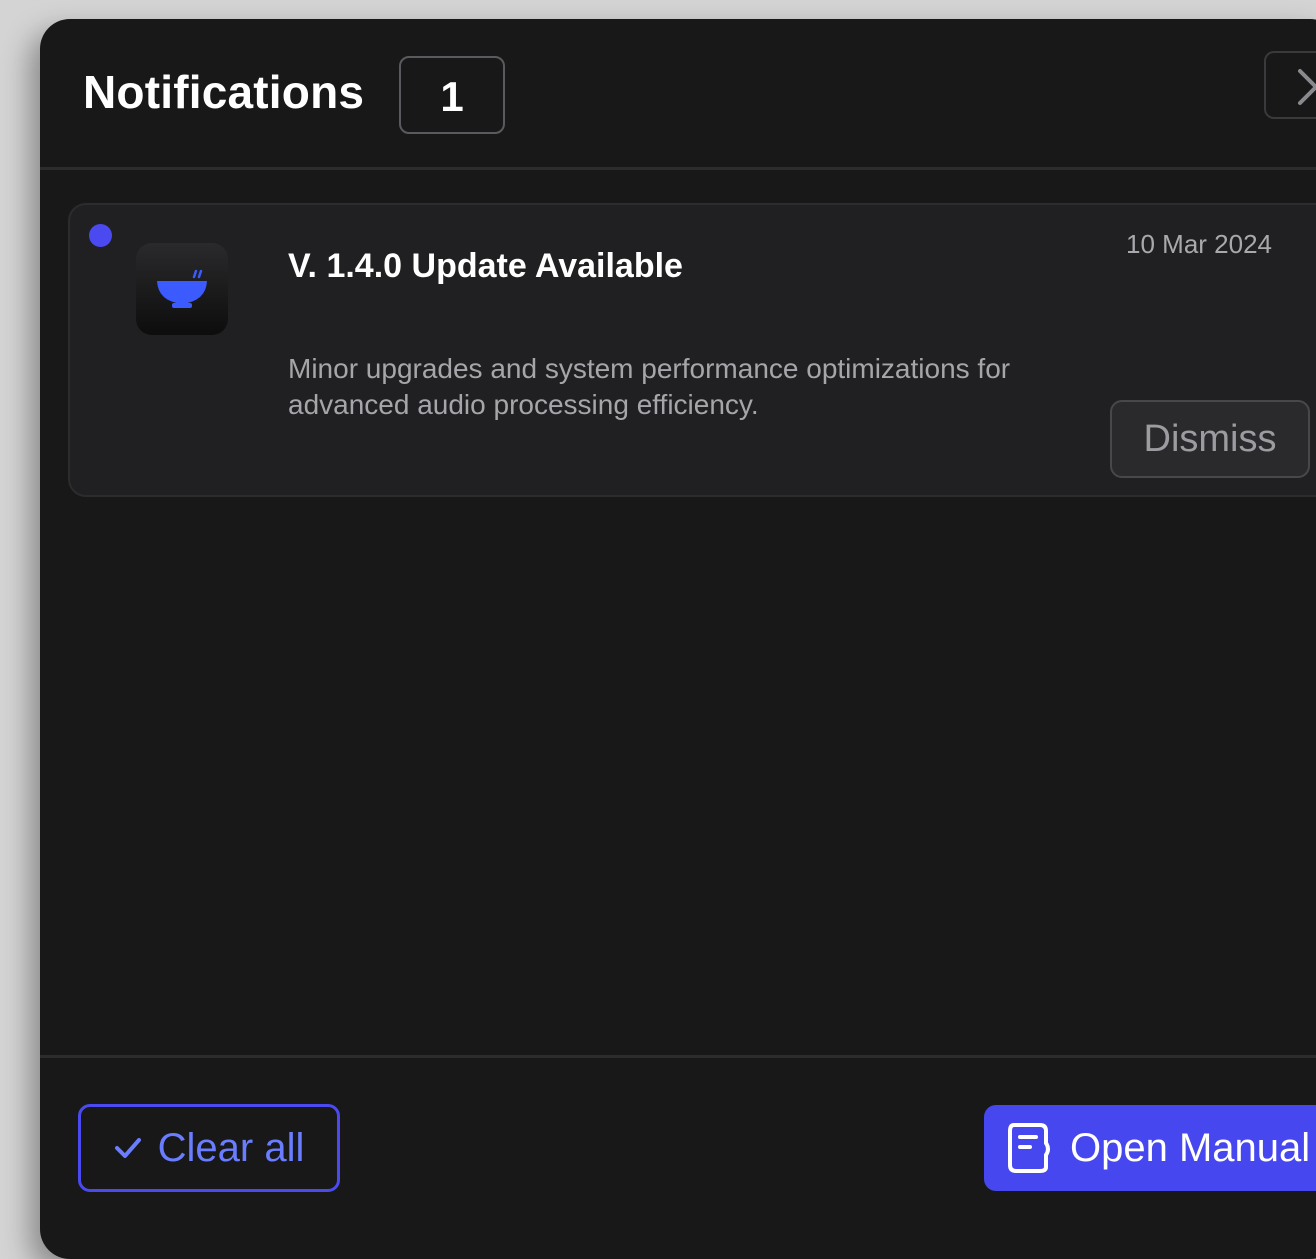 The image size is (1316, 1259). I want to click on close-icon, so click(1307, 87).